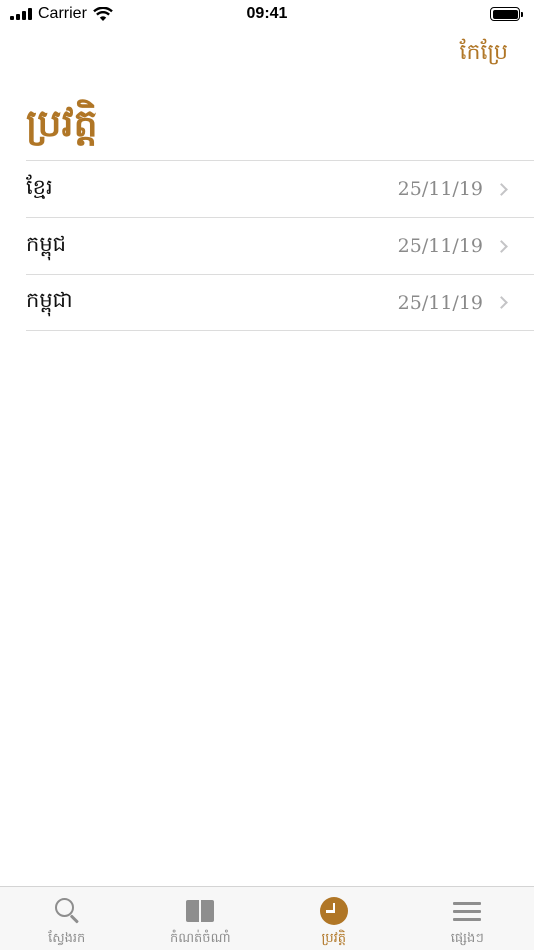 The image size is (534, 950). I want to click on tab-more: ផ្សេងៗ, so click(467, 918).